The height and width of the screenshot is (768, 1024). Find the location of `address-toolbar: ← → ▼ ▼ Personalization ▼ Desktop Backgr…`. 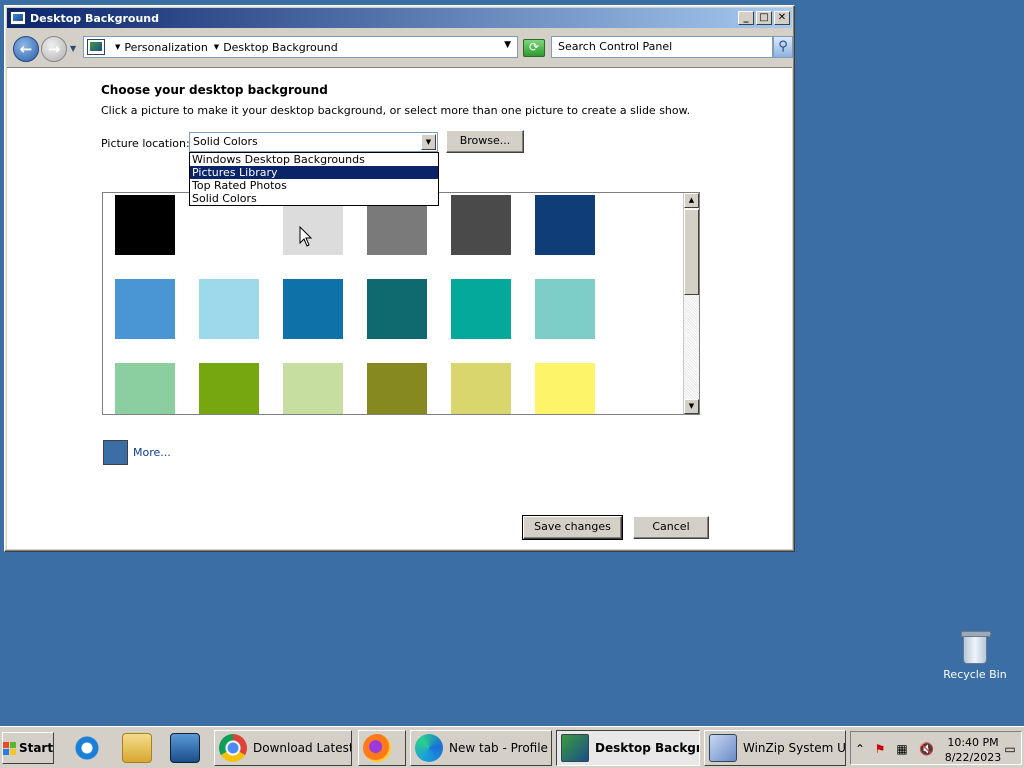

address-toolbar: ← → ▼ ▼ Personalization ▼ Desktop Backgr… is located at coordinates (400, 49).